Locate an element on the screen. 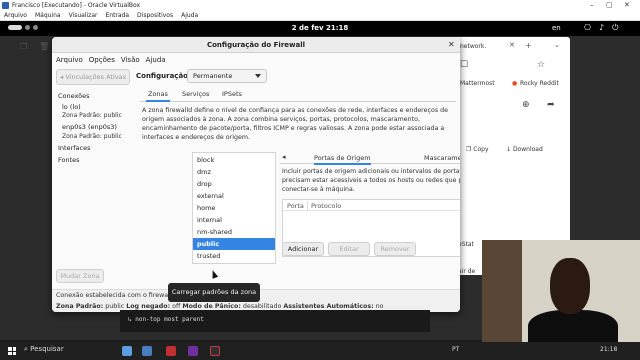 The width and height of the screenshot is (640, 360). download-label: Download is located at coordinates (527, 149).